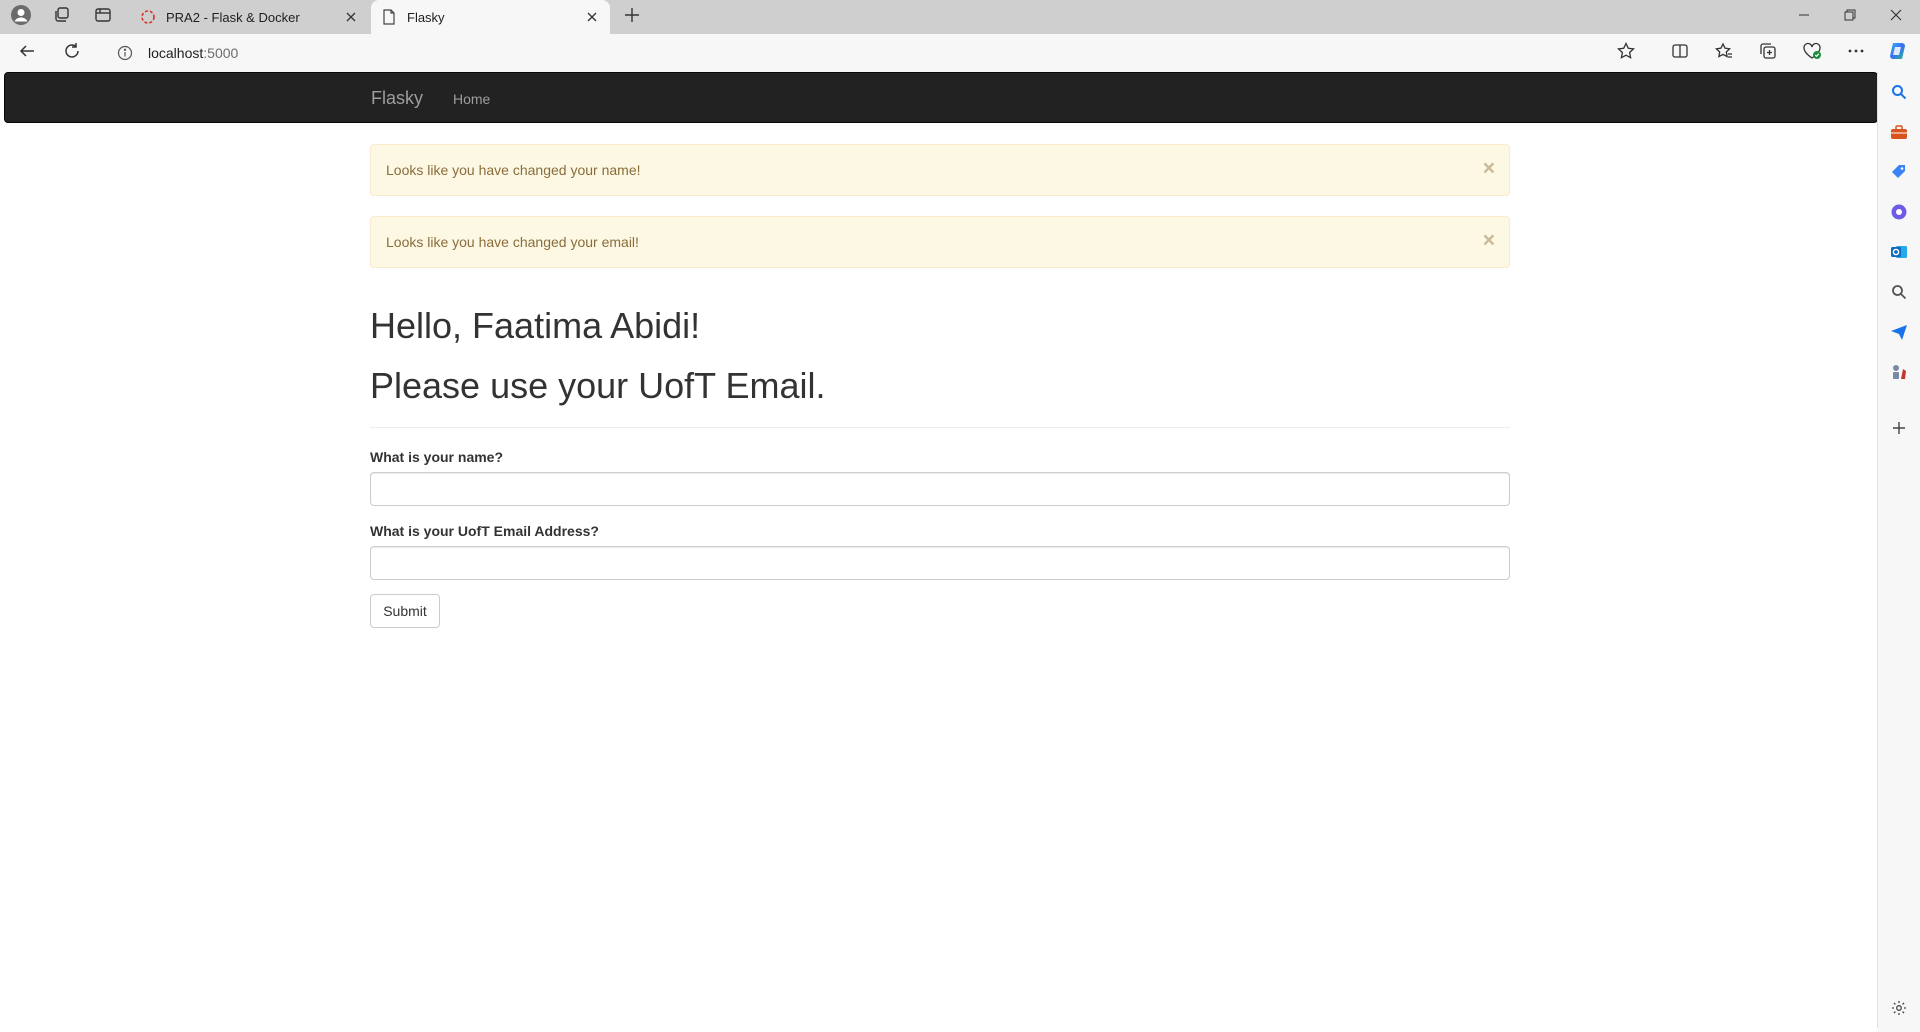 This screenshot has height=1032, width=1920. I want to click on tab-title: PRA2 - Flask & Docker, so click(233, 17).